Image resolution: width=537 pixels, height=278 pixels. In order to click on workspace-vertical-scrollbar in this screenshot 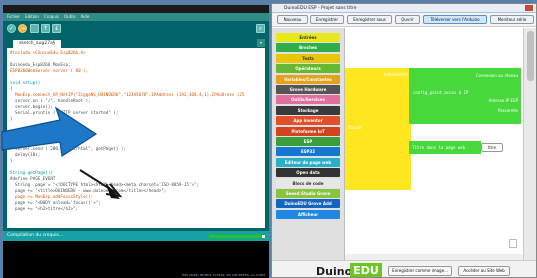, I will do `click(529, 144)`.